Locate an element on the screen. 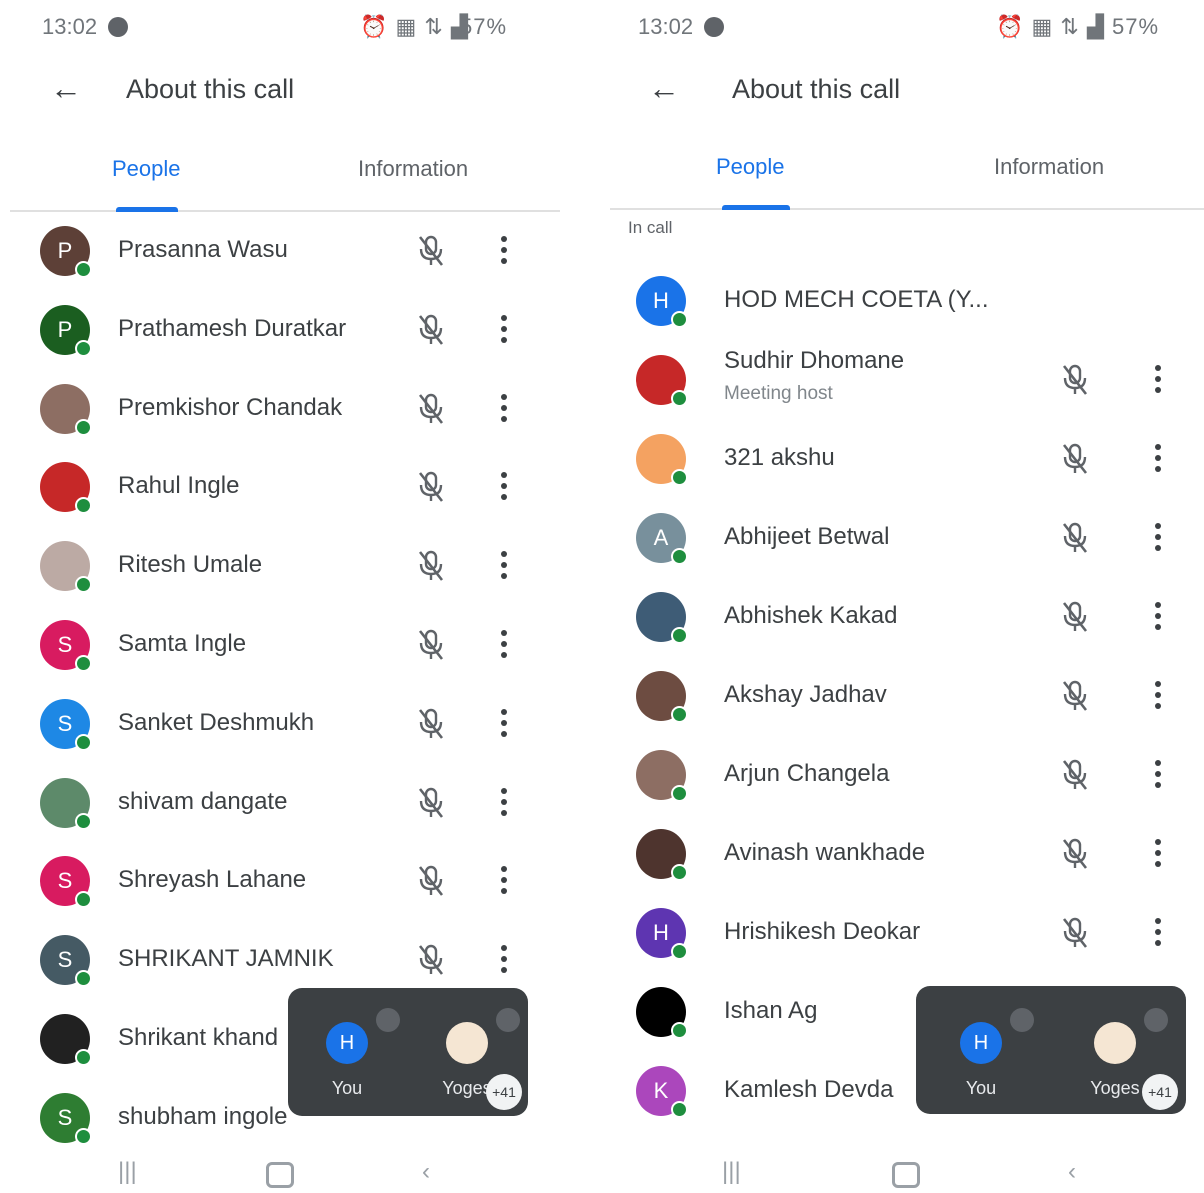 Image resolution: width=1204 pixels, height=1193 pixels. participant-row: Arjun Changela is located at coordinates (902, 775).